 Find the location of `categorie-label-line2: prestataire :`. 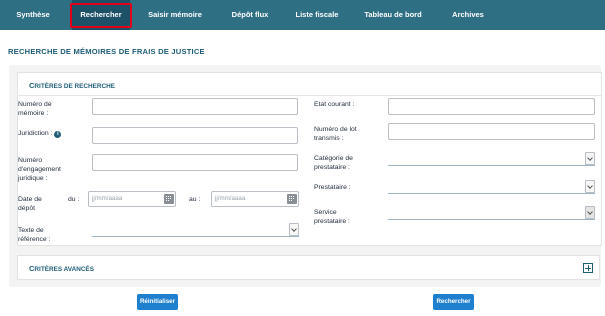

categorie-label-line2: prestataire : is located at coordinates (332, 167).